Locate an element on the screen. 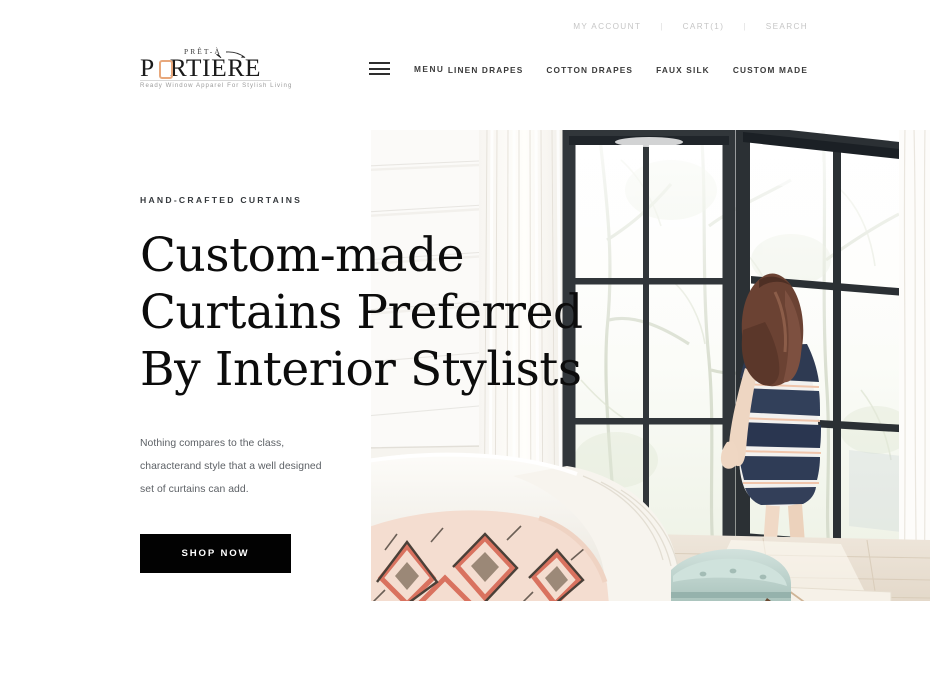 The image size is (930, 697). logo-letters-rtiere: RTIÈRE is located at coordinates (215, 67).